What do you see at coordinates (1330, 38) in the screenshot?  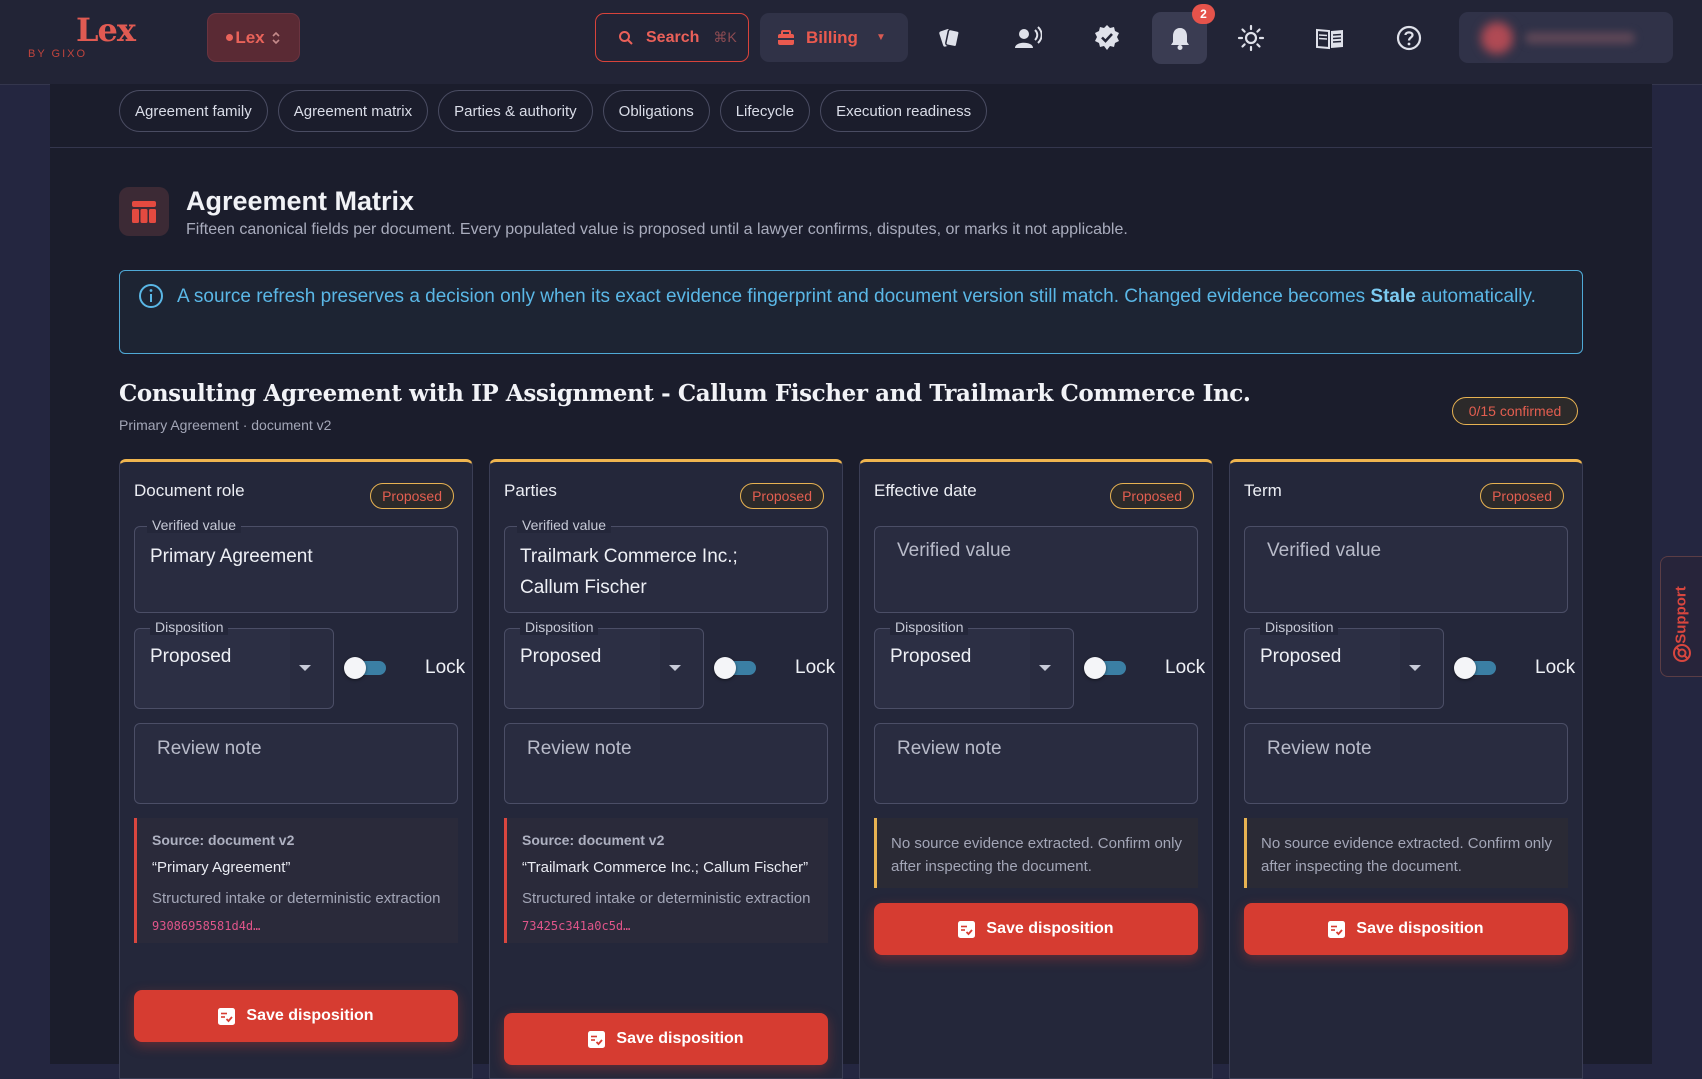 I see `book-icon` at bounding box center [1330, 38].